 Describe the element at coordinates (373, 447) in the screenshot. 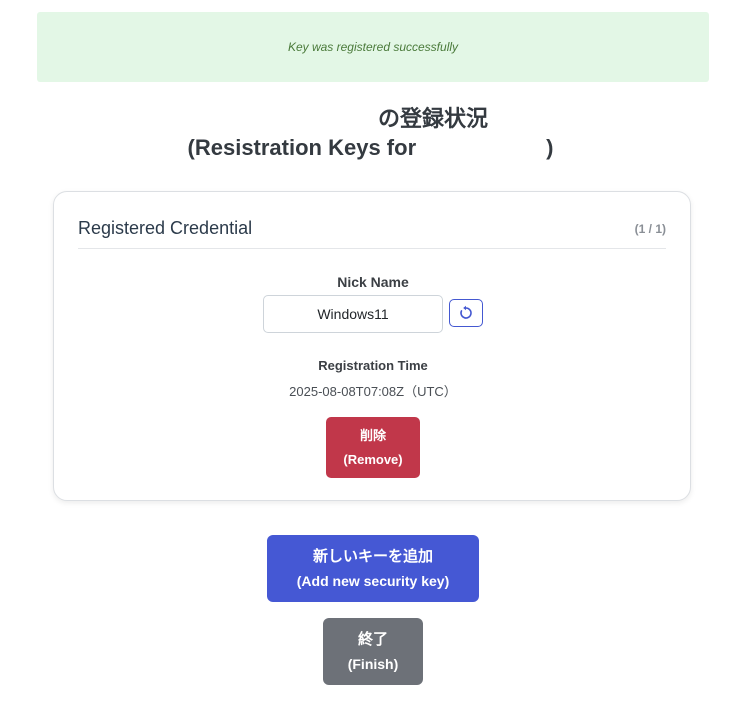

I see `remove-button: 削除 (Remove)` at that location.